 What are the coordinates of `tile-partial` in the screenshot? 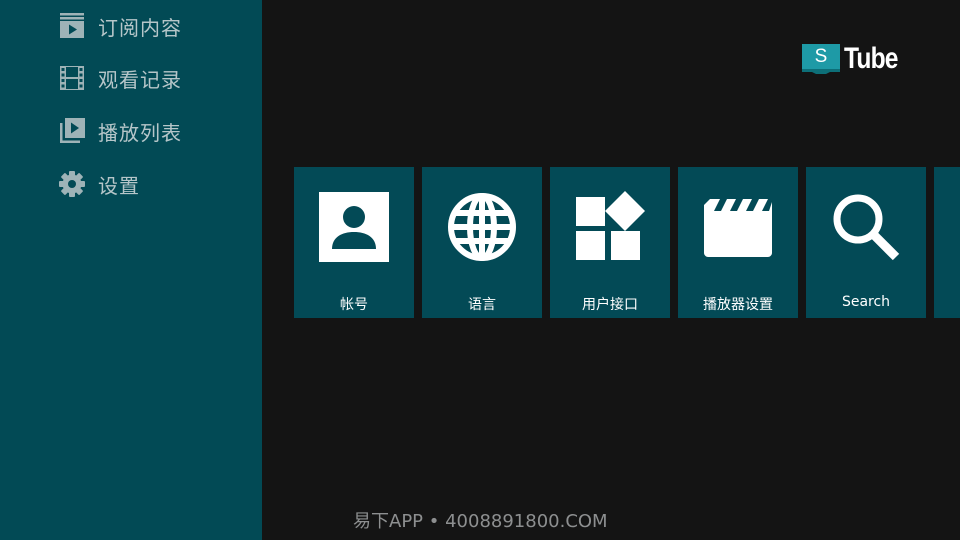 It's located at (947, 242).